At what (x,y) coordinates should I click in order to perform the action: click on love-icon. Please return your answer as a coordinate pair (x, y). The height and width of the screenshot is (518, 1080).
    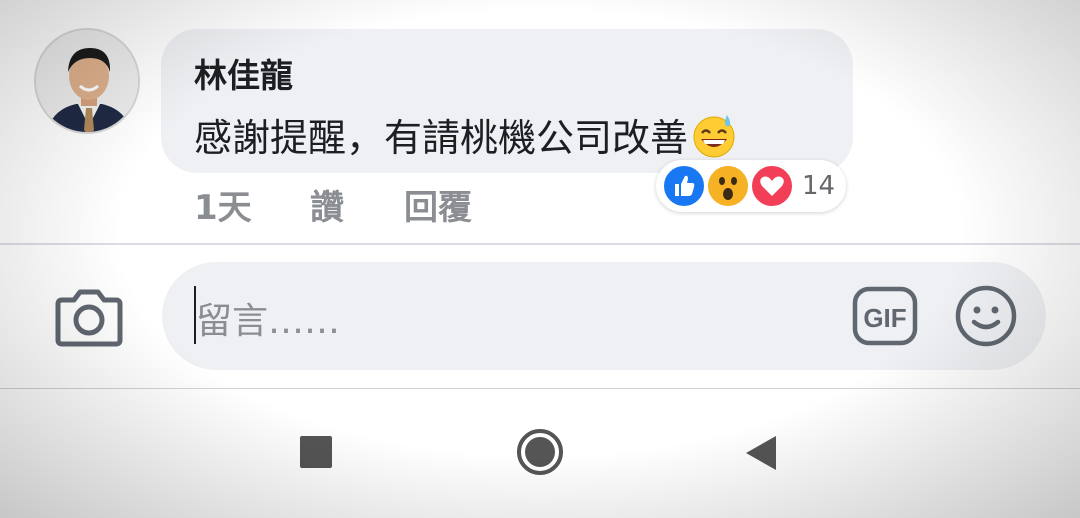
    Looking at the image, I should click on (772, 186).